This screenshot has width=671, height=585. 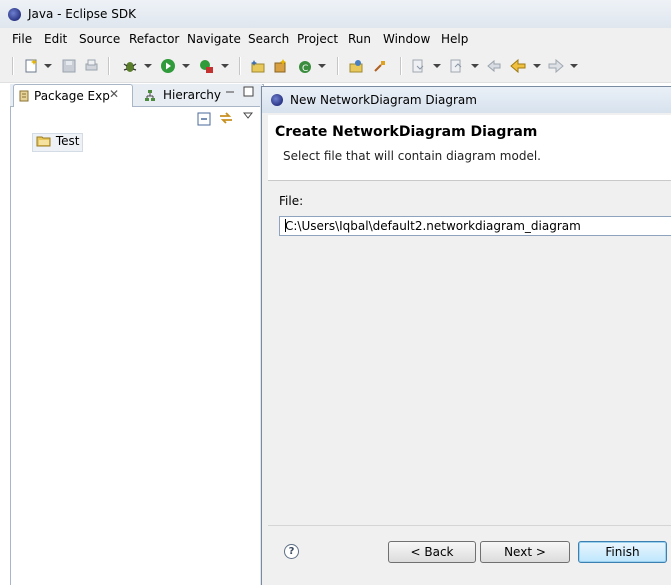 What do you see at coordinates (67, 141) in the screenshot?
I see `tree-item-label: Test` at bounding box center [67, 141].